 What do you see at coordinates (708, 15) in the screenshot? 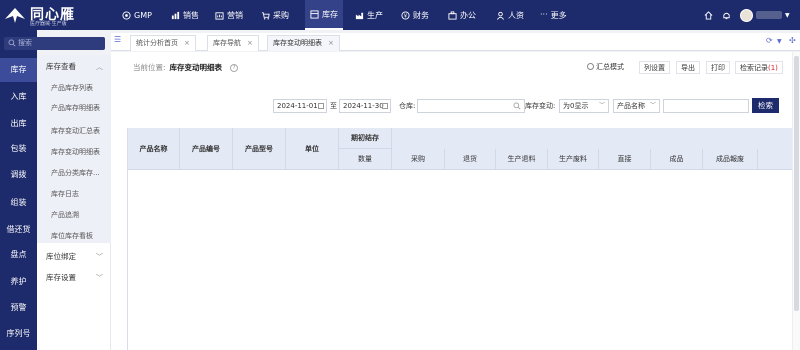
I see `home-button` at bounding box center [708, 15].